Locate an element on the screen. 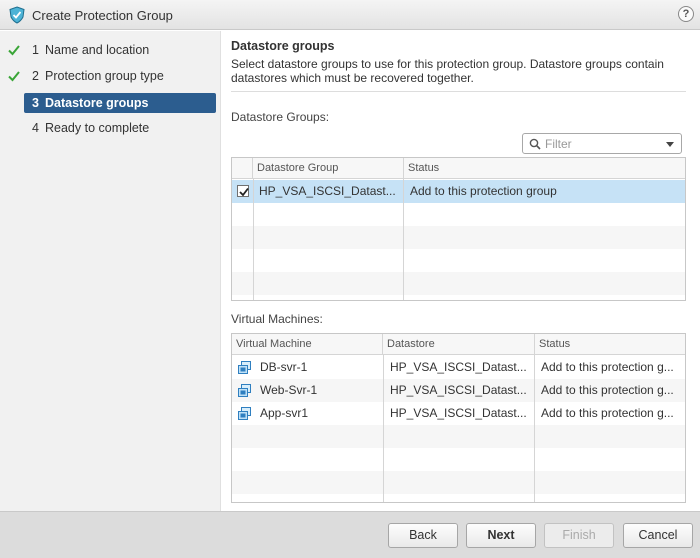 The image size is (700, 558). search-icon is located at coordinates (535, 144).